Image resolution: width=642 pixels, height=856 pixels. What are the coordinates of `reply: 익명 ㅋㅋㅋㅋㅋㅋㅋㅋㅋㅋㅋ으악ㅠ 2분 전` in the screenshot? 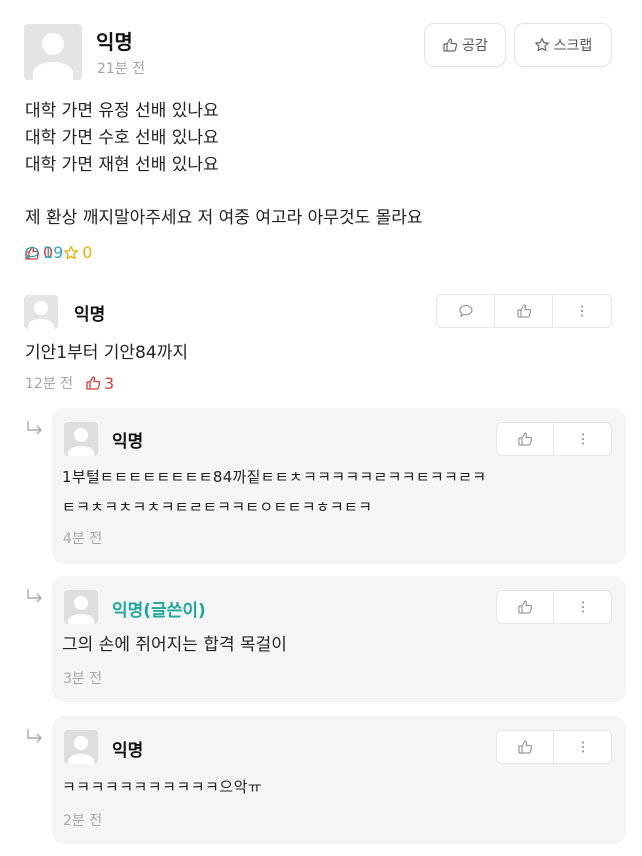 It's located at (339, 780).